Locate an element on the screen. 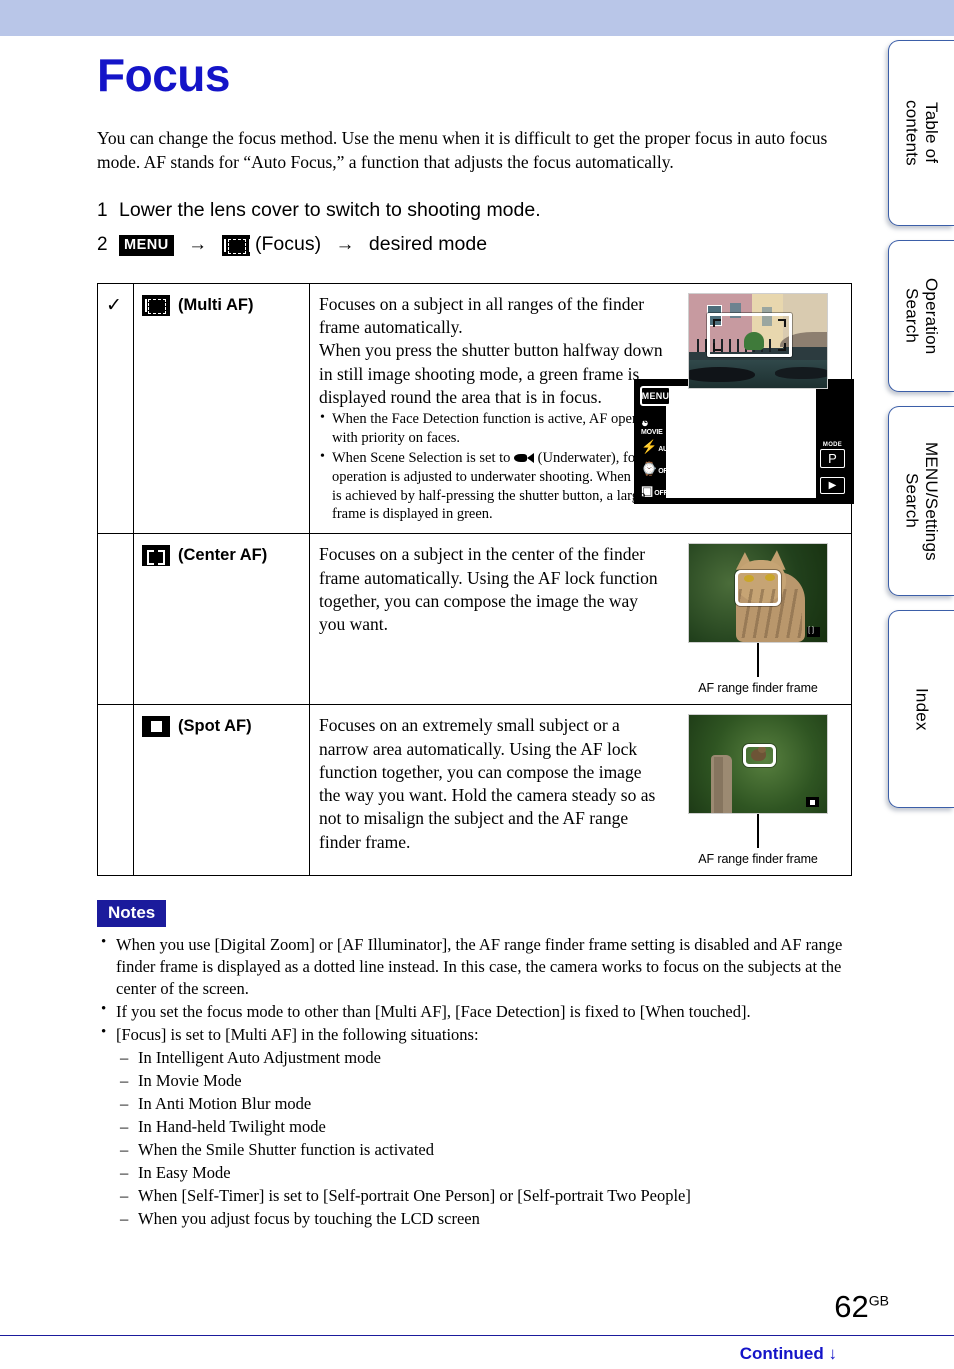  lcd-mode-label: MODE is located at coordinates (832, 444).